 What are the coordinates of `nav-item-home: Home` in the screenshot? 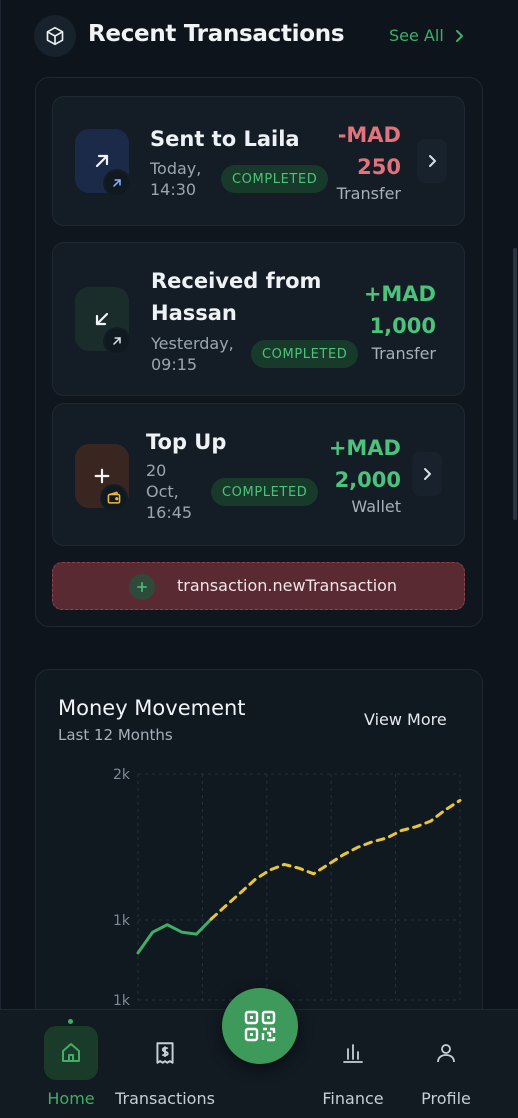 It's located at (71, 1071).